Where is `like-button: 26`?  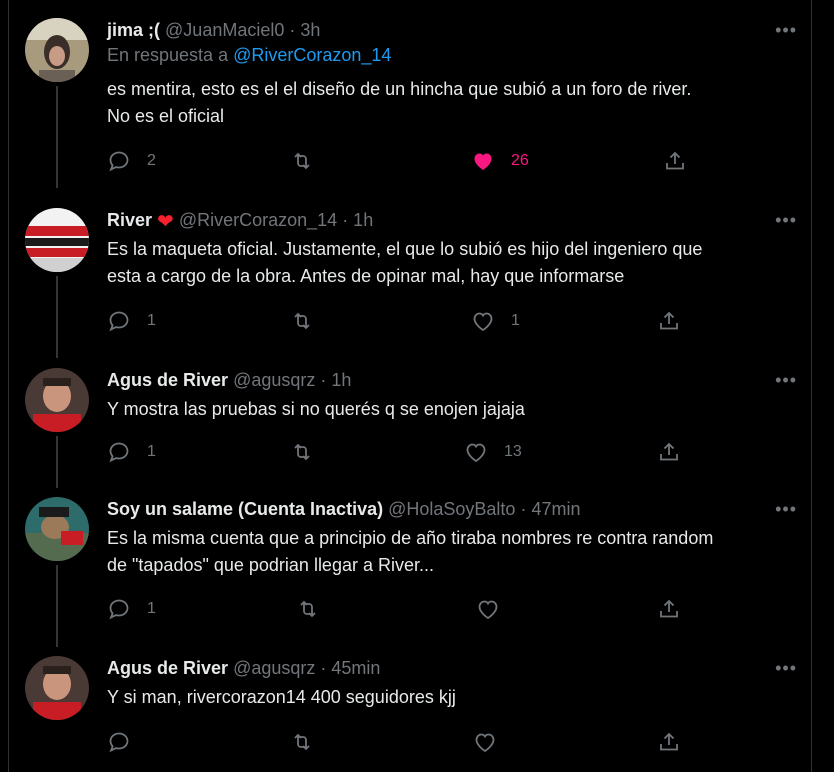
like-button: 26 is located at coordinates (500, 161).